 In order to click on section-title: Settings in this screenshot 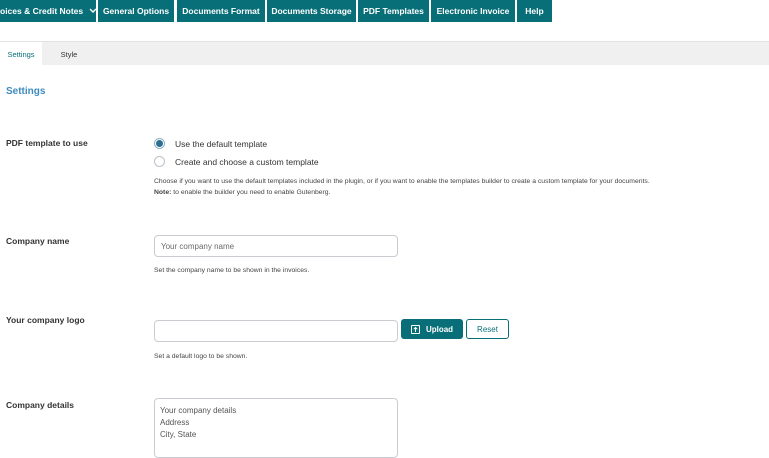, I will do `click(26, 91)`.